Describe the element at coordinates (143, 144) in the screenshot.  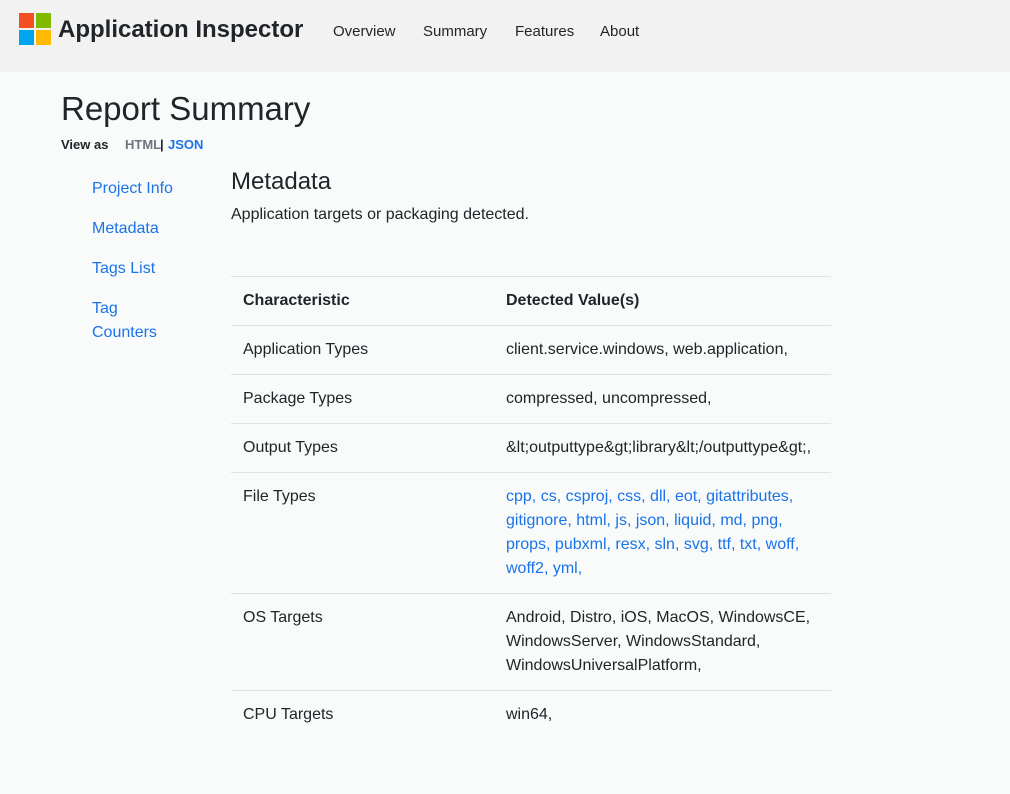
I see `view-html-option: HTML` at that location.